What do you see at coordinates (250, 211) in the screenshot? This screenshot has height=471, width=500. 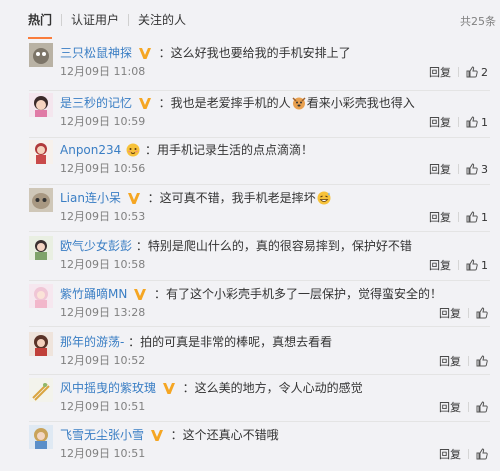 I see `comment-item: Lian连小呆 ：这可真不错，我手机老是摔坏 12月09日 10:53 回复 1` at bounding box center [250, 211].